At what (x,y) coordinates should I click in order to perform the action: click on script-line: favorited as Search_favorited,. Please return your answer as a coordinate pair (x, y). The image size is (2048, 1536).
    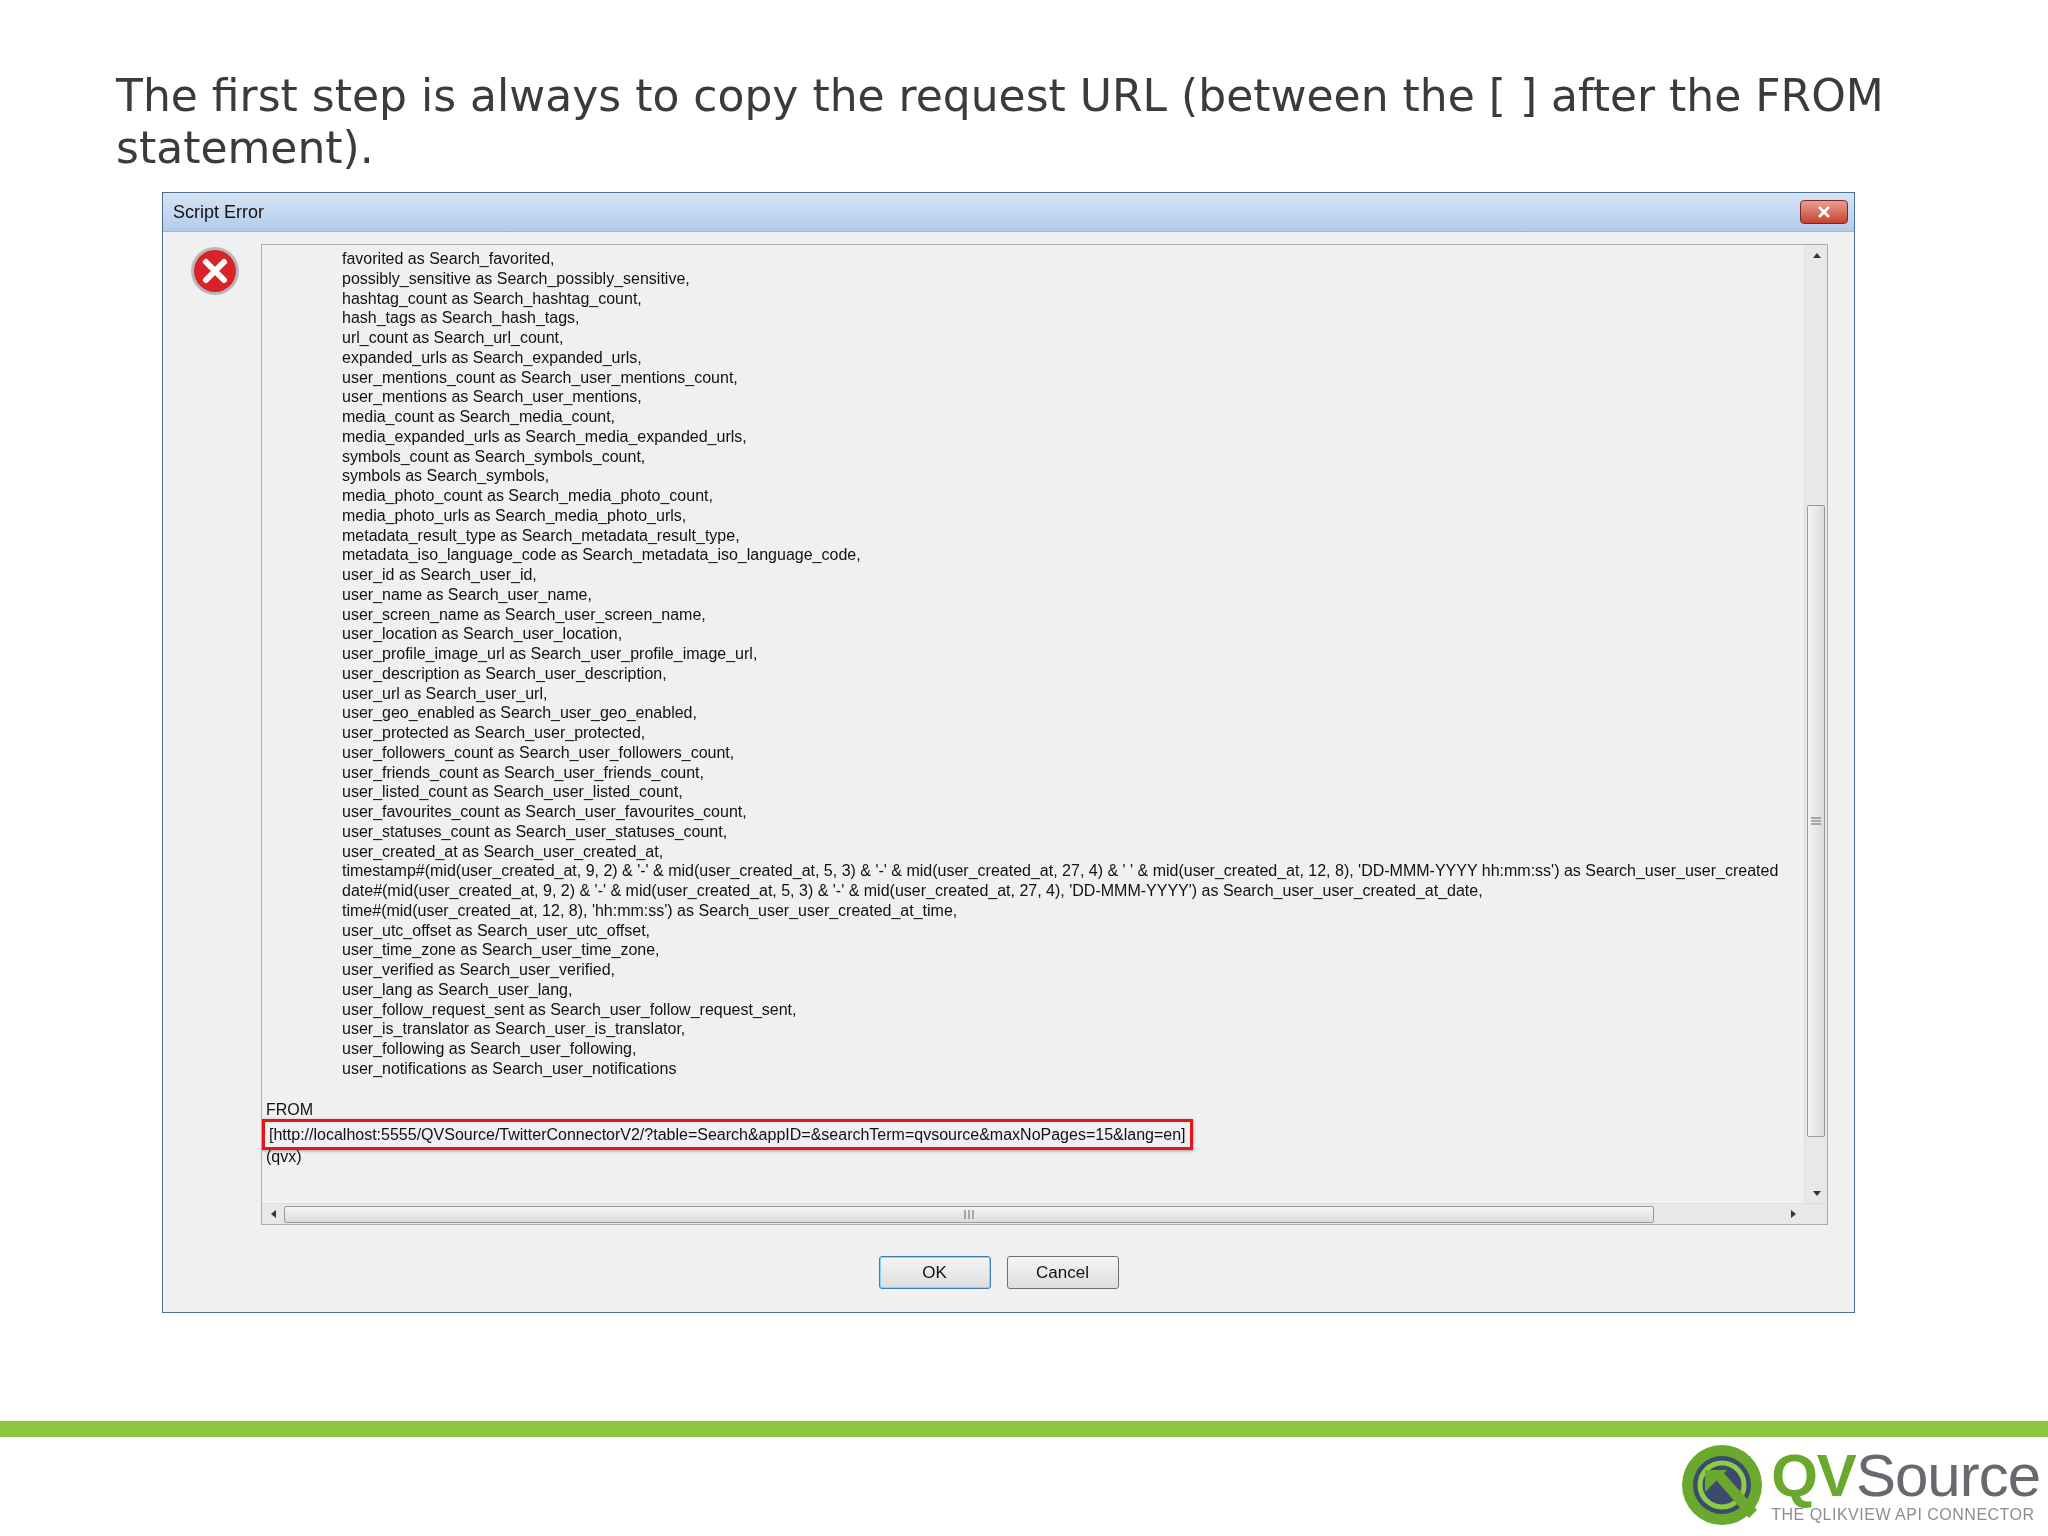
    Looking at the image, I should click on (449, 259).